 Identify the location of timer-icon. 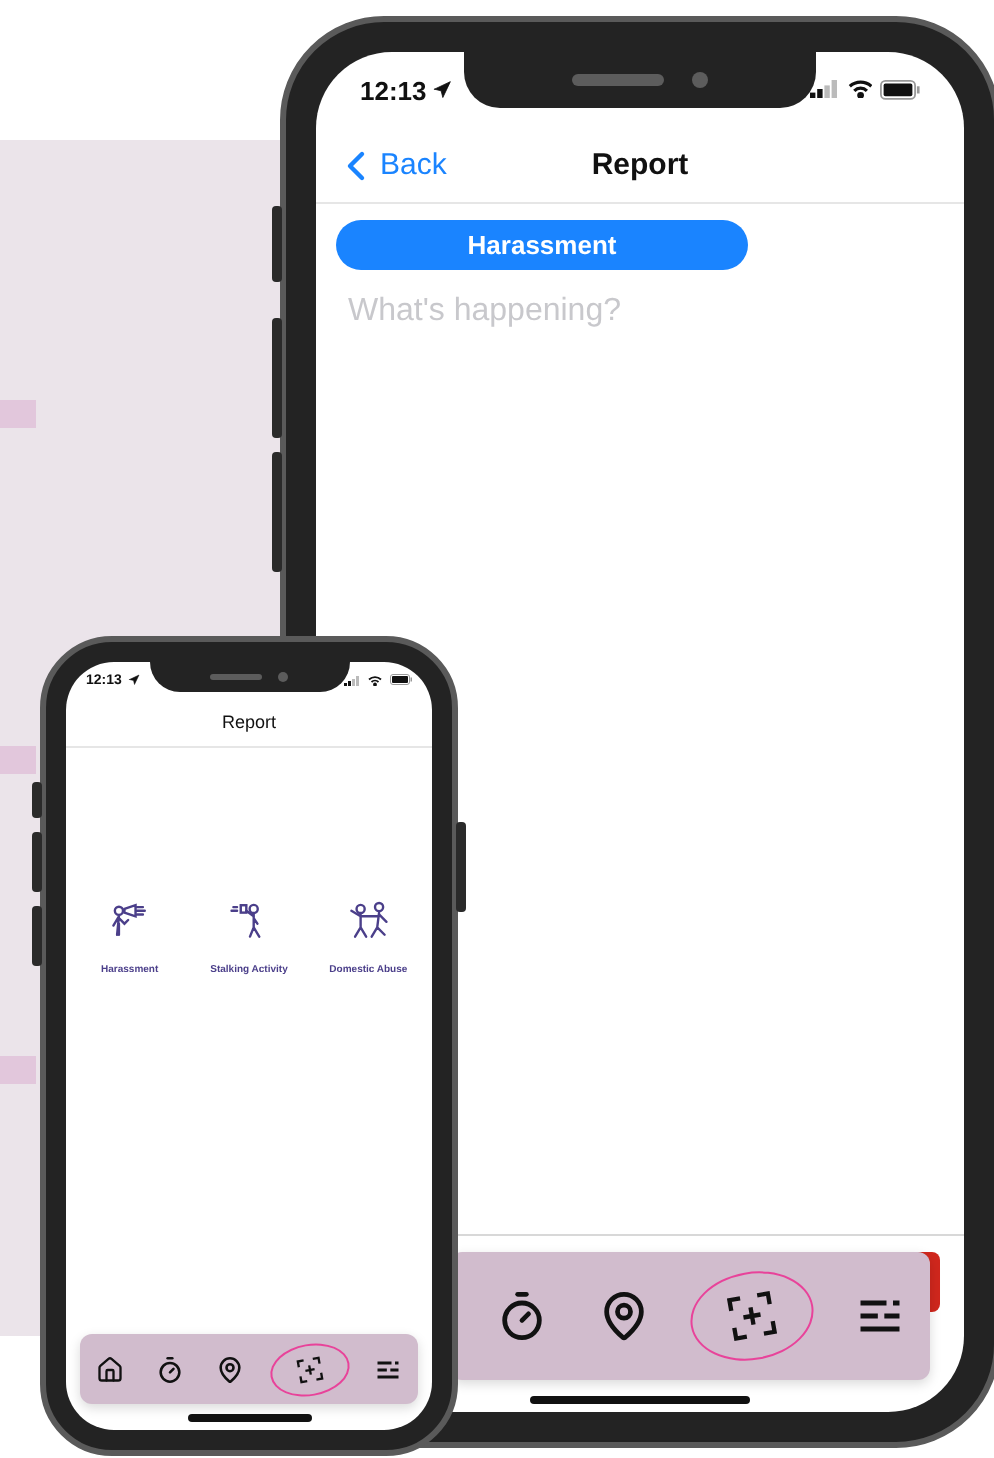
(170, 1369).